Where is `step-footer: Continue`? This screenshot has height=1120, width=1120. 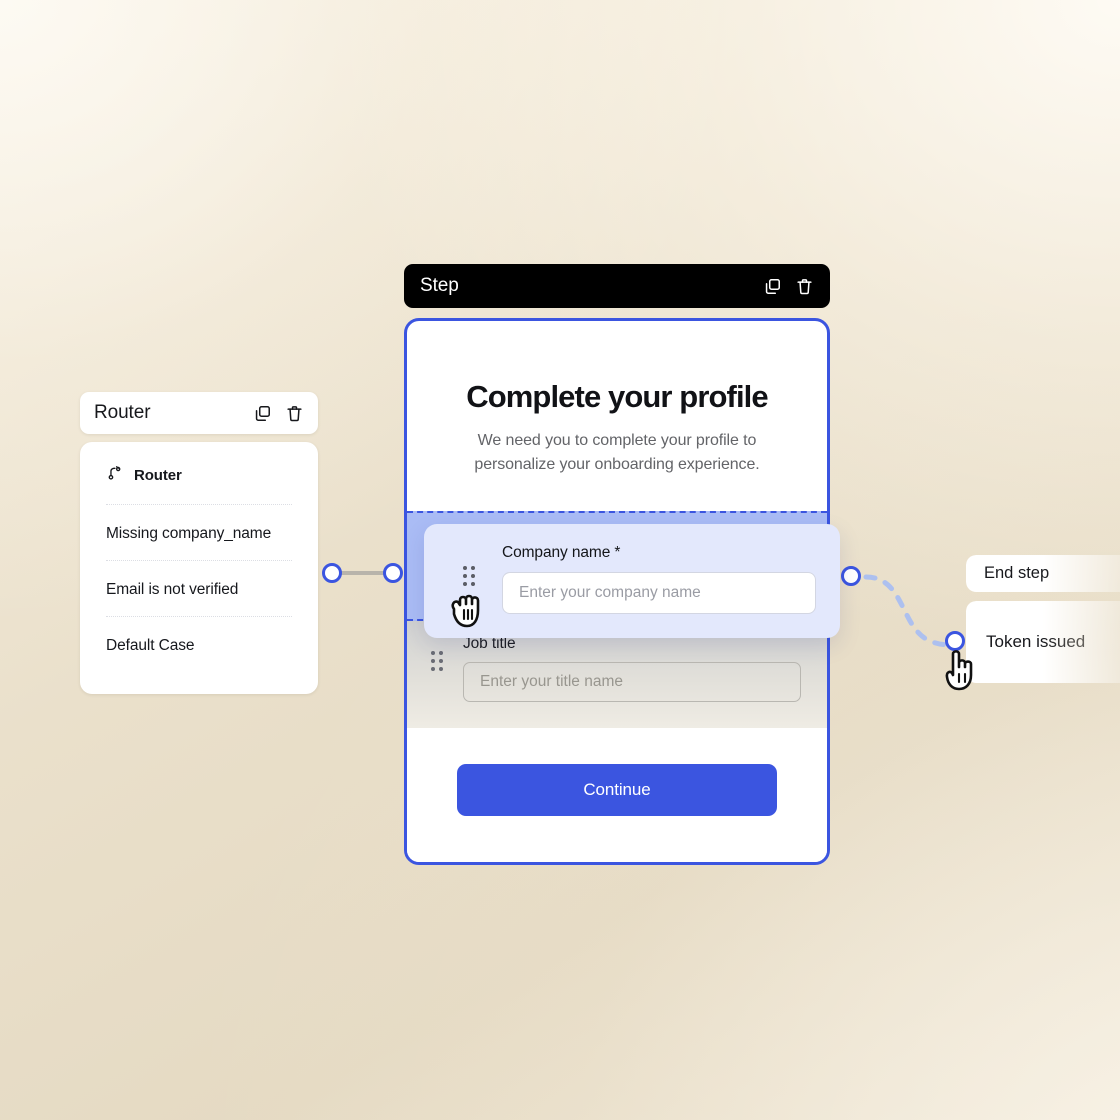 step-footer: Continue is located at coordinates (617, 795).